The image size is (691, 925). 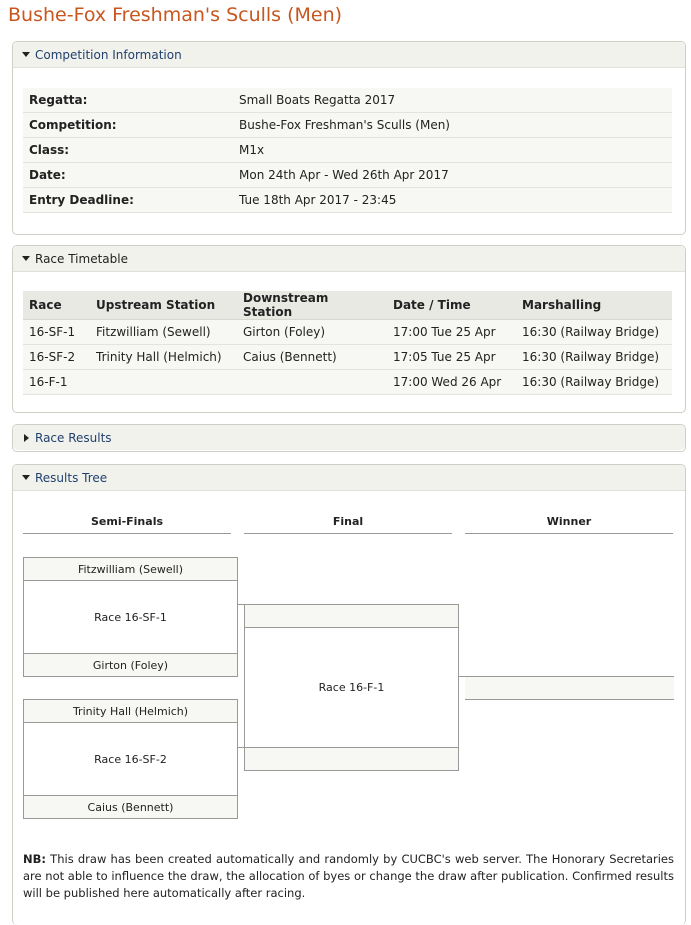 I want to click on sf1-top-crew: Fitzwilliam (Sewell), so click(x=130, y=569).